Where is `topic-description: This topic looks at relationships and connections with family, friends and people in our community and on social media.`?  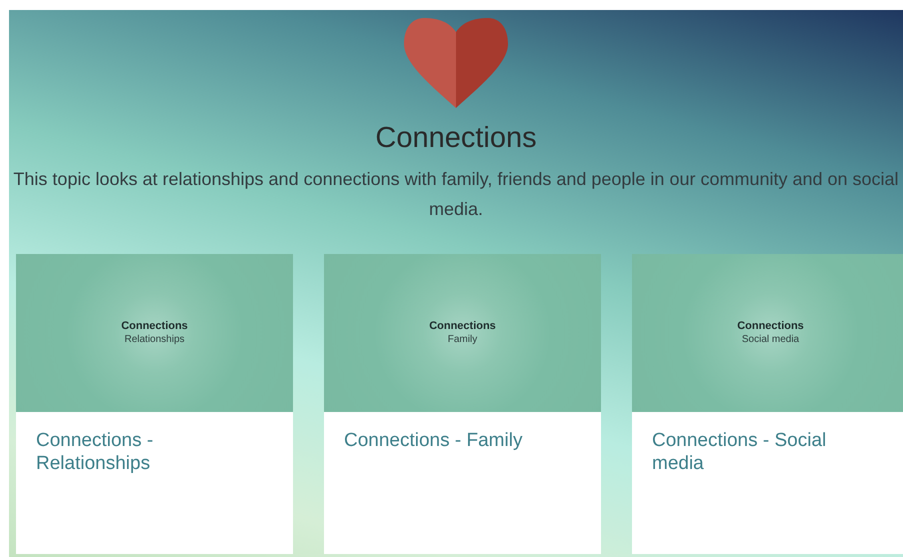 topic-description: This topic looks at relationships and connections with family, friends and people in our community and on social media. is located at coordinates (456, 194).